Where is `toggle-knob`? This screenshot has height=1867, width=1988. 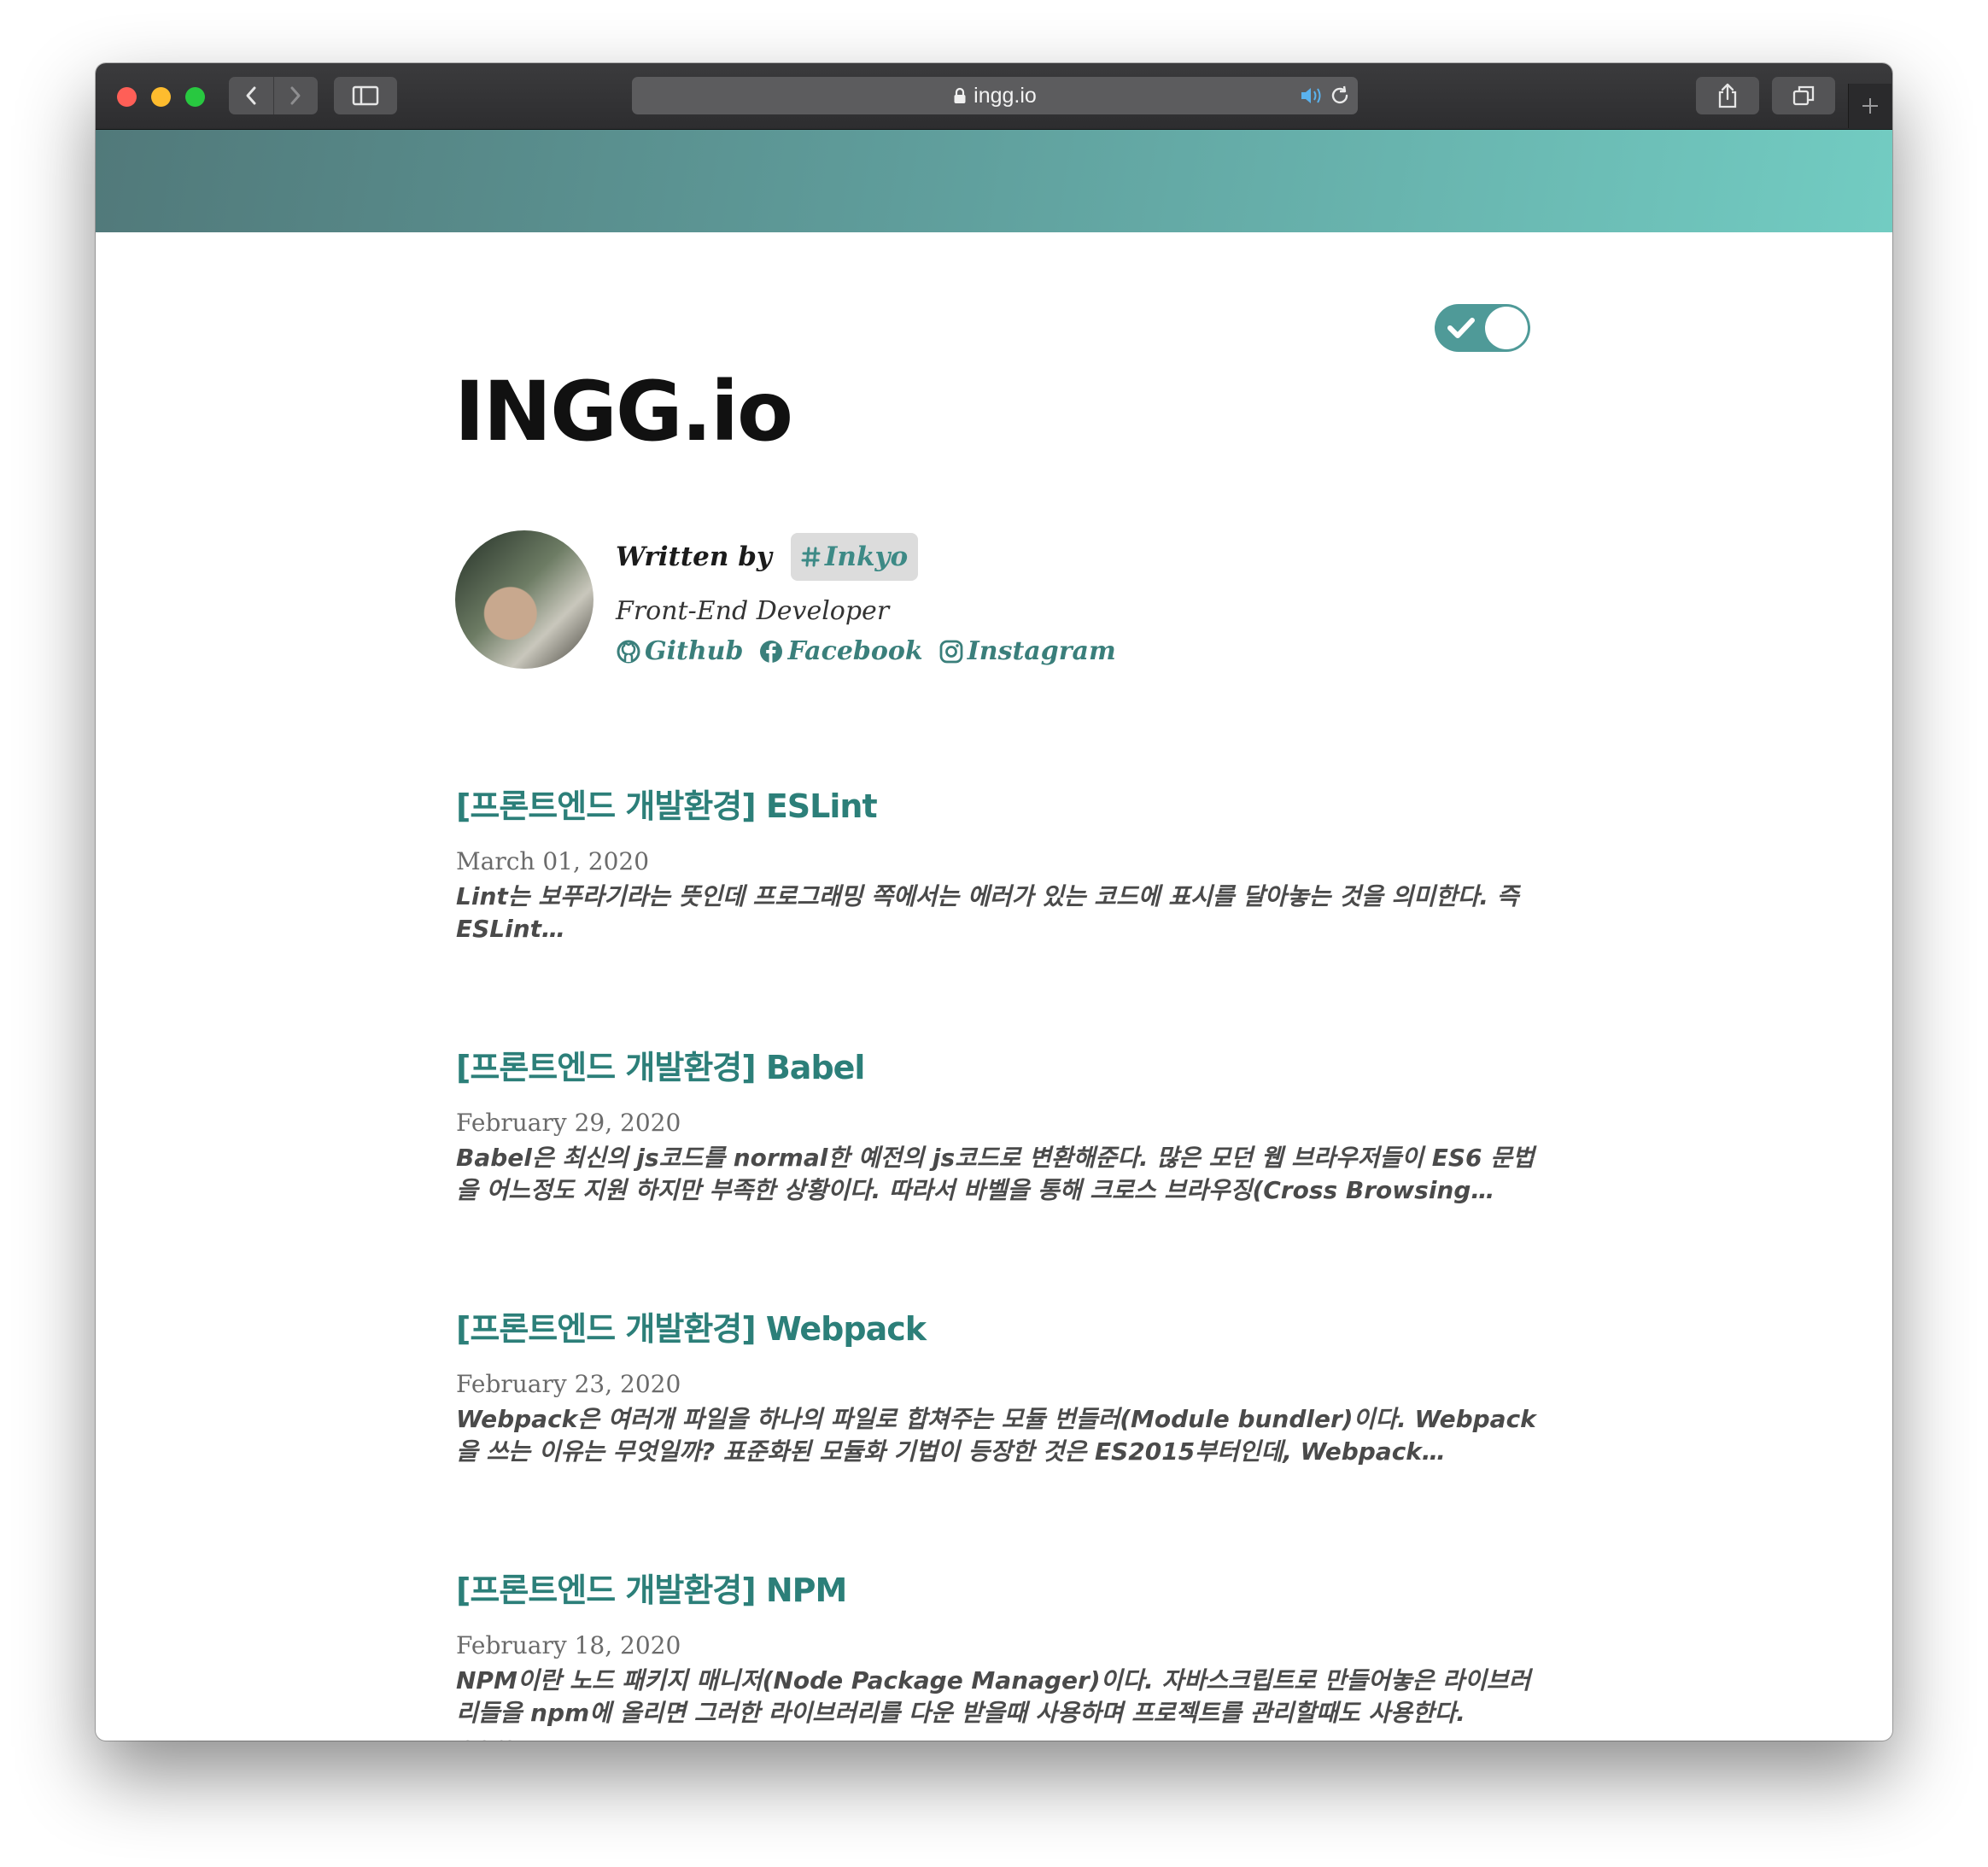 toggle-knob is located at coordinates (1506, 328).